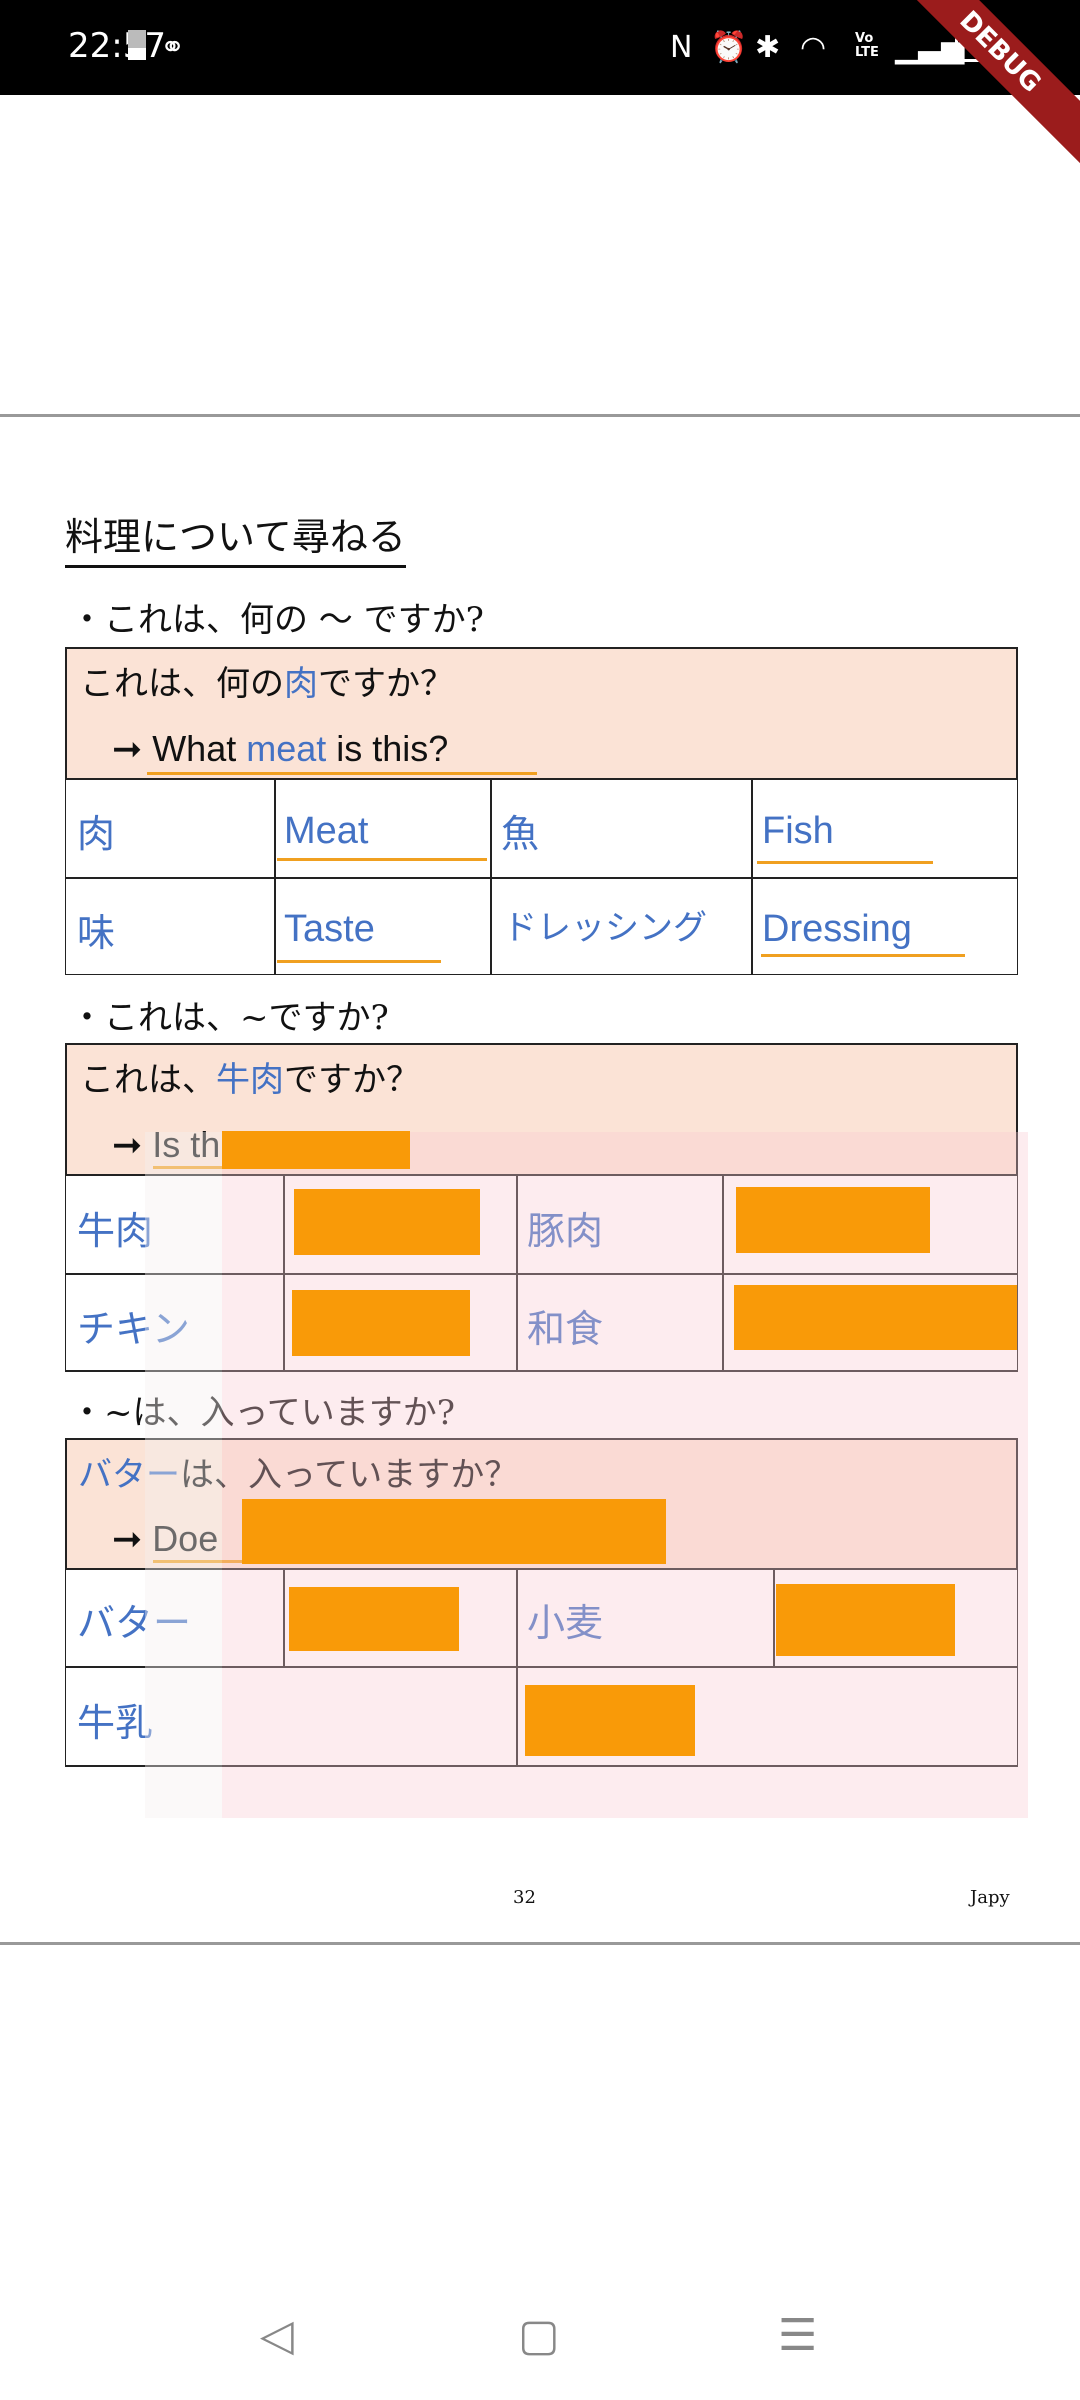 This screenshot has width=1080, height=2400. What do you see at coordinates (768, 47) in the screenshot?
I see `bluetooth-icon: ✱` at bounding box center [768, 47].